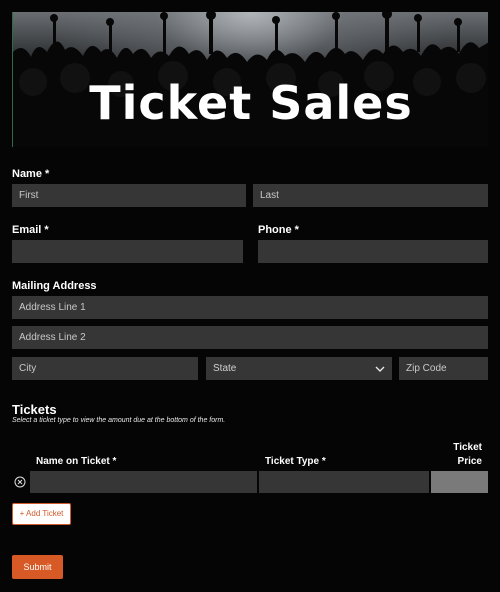 This screenshot has width=500, height=592. I want to click on close-circle-icon, so click(20, 482).